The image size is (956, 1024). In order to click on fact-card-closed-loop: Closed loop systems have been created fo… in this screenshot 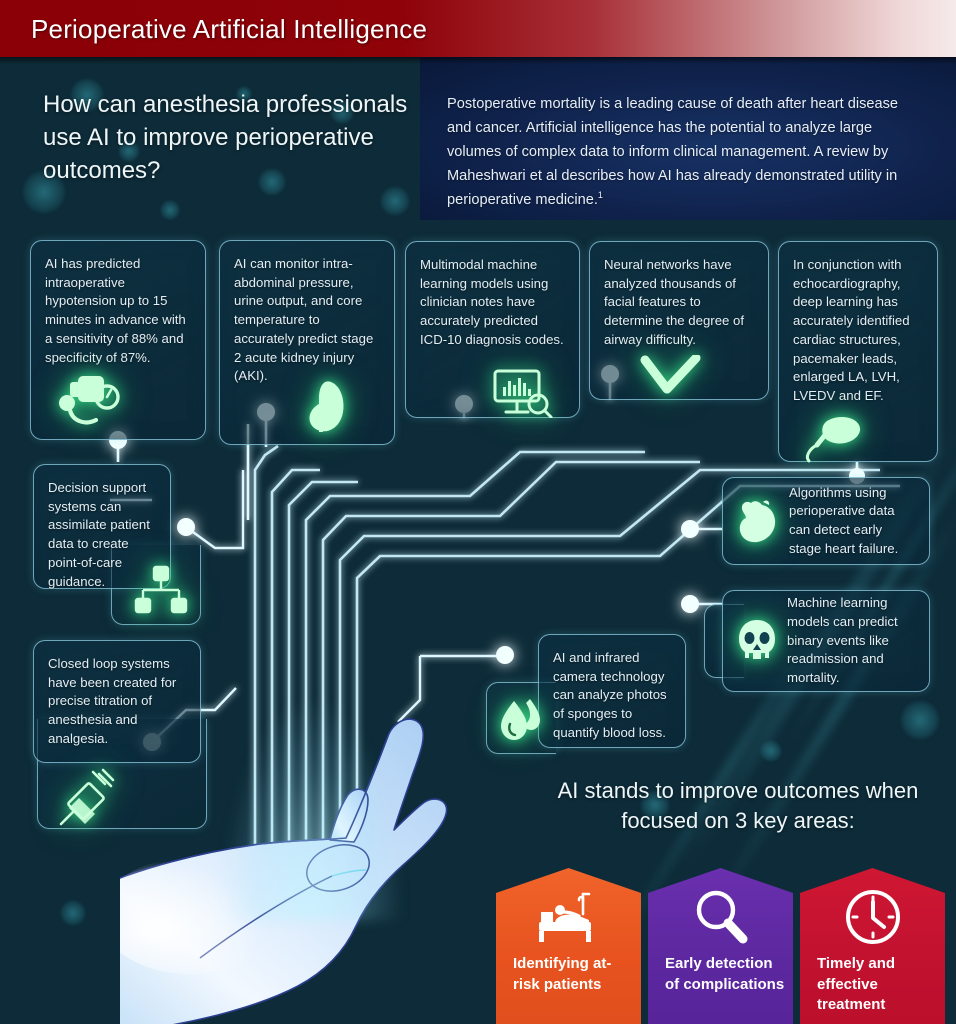, I will do `click(117, 701)`.